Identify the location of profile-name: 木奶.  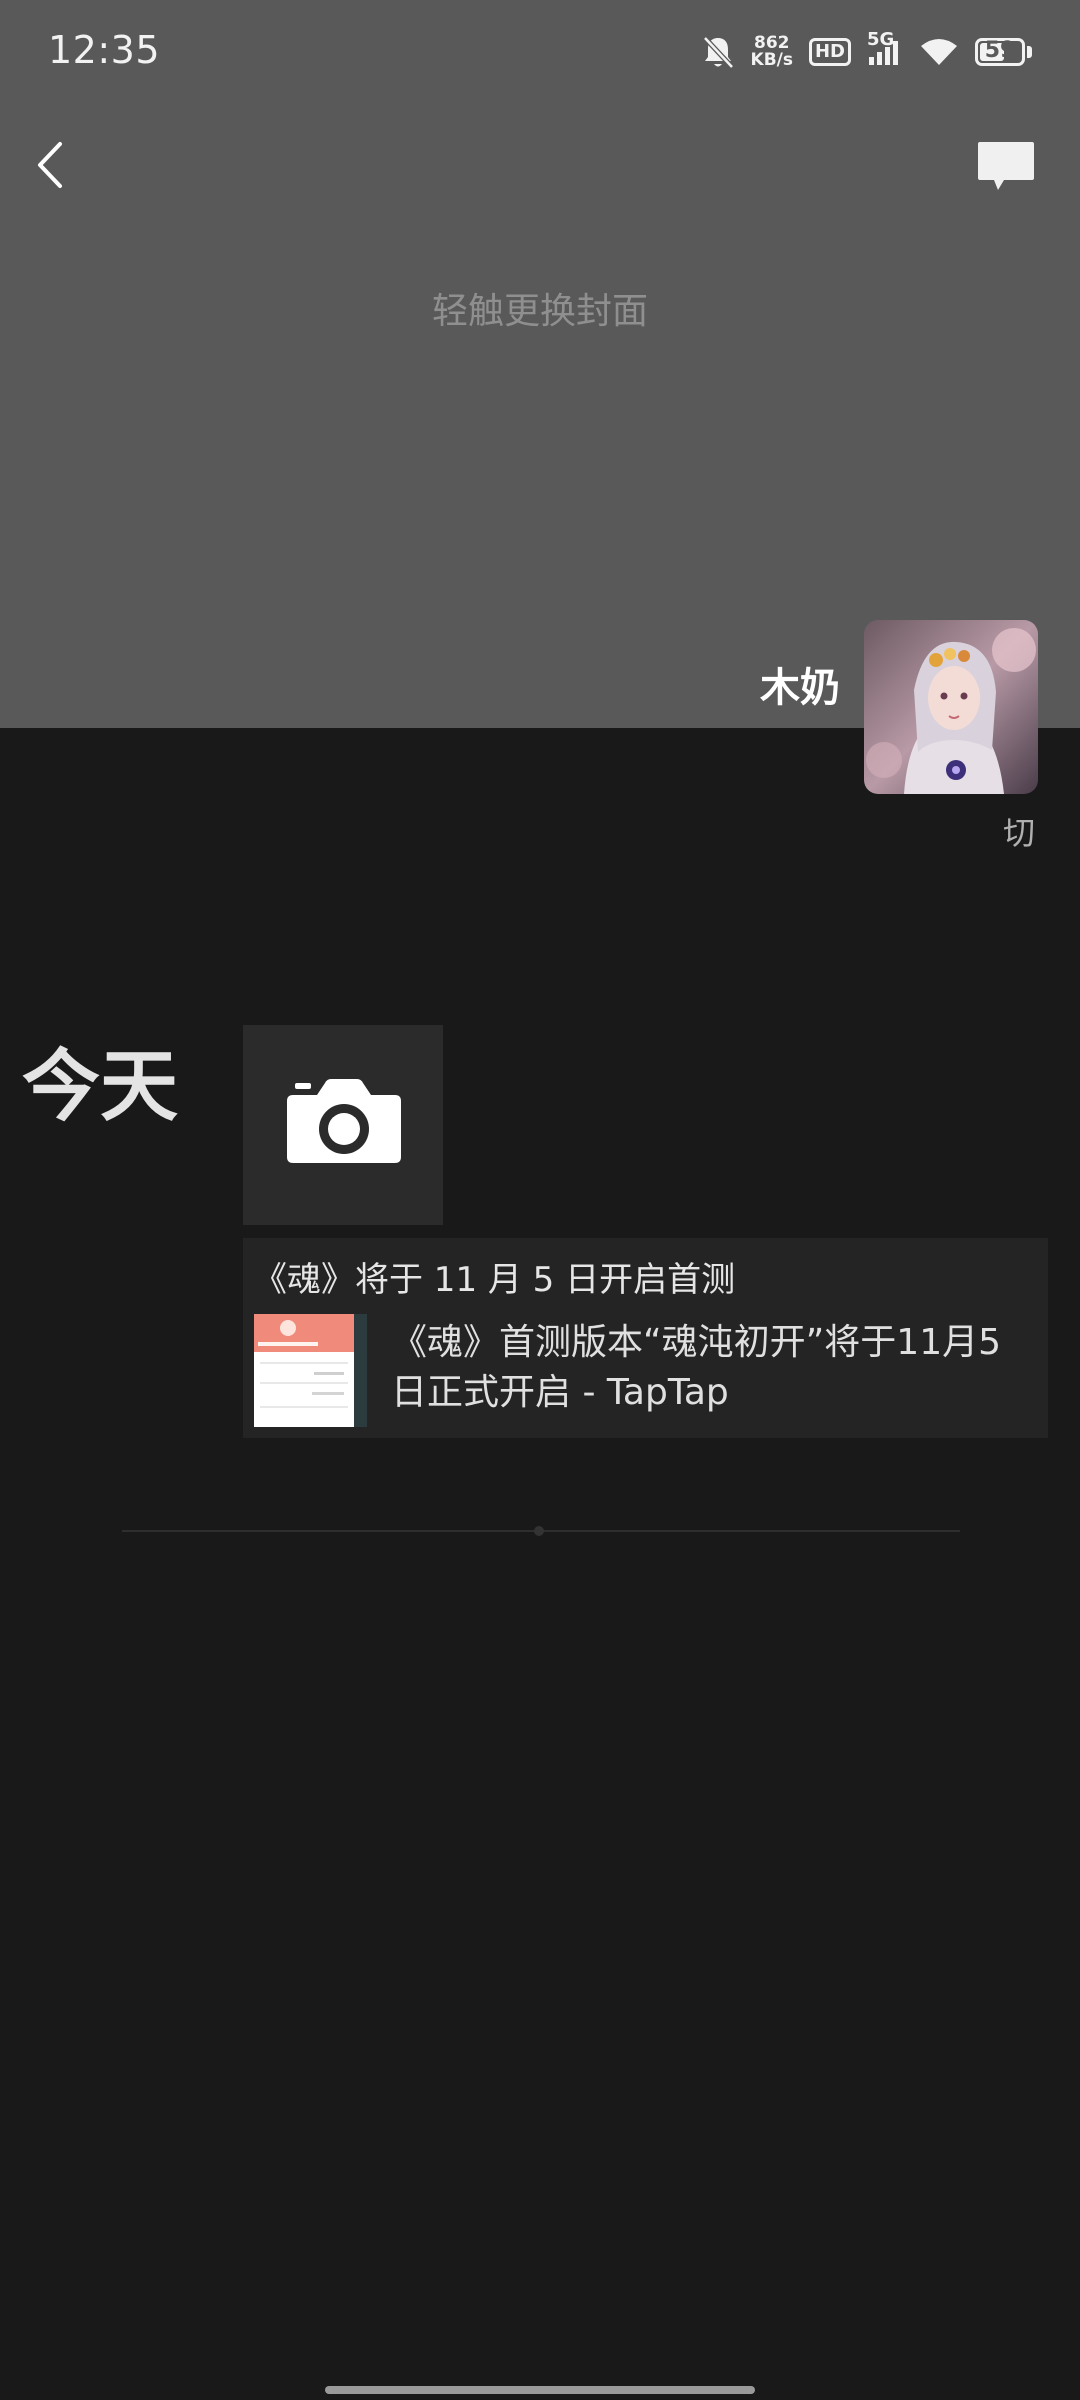
(800, 684).